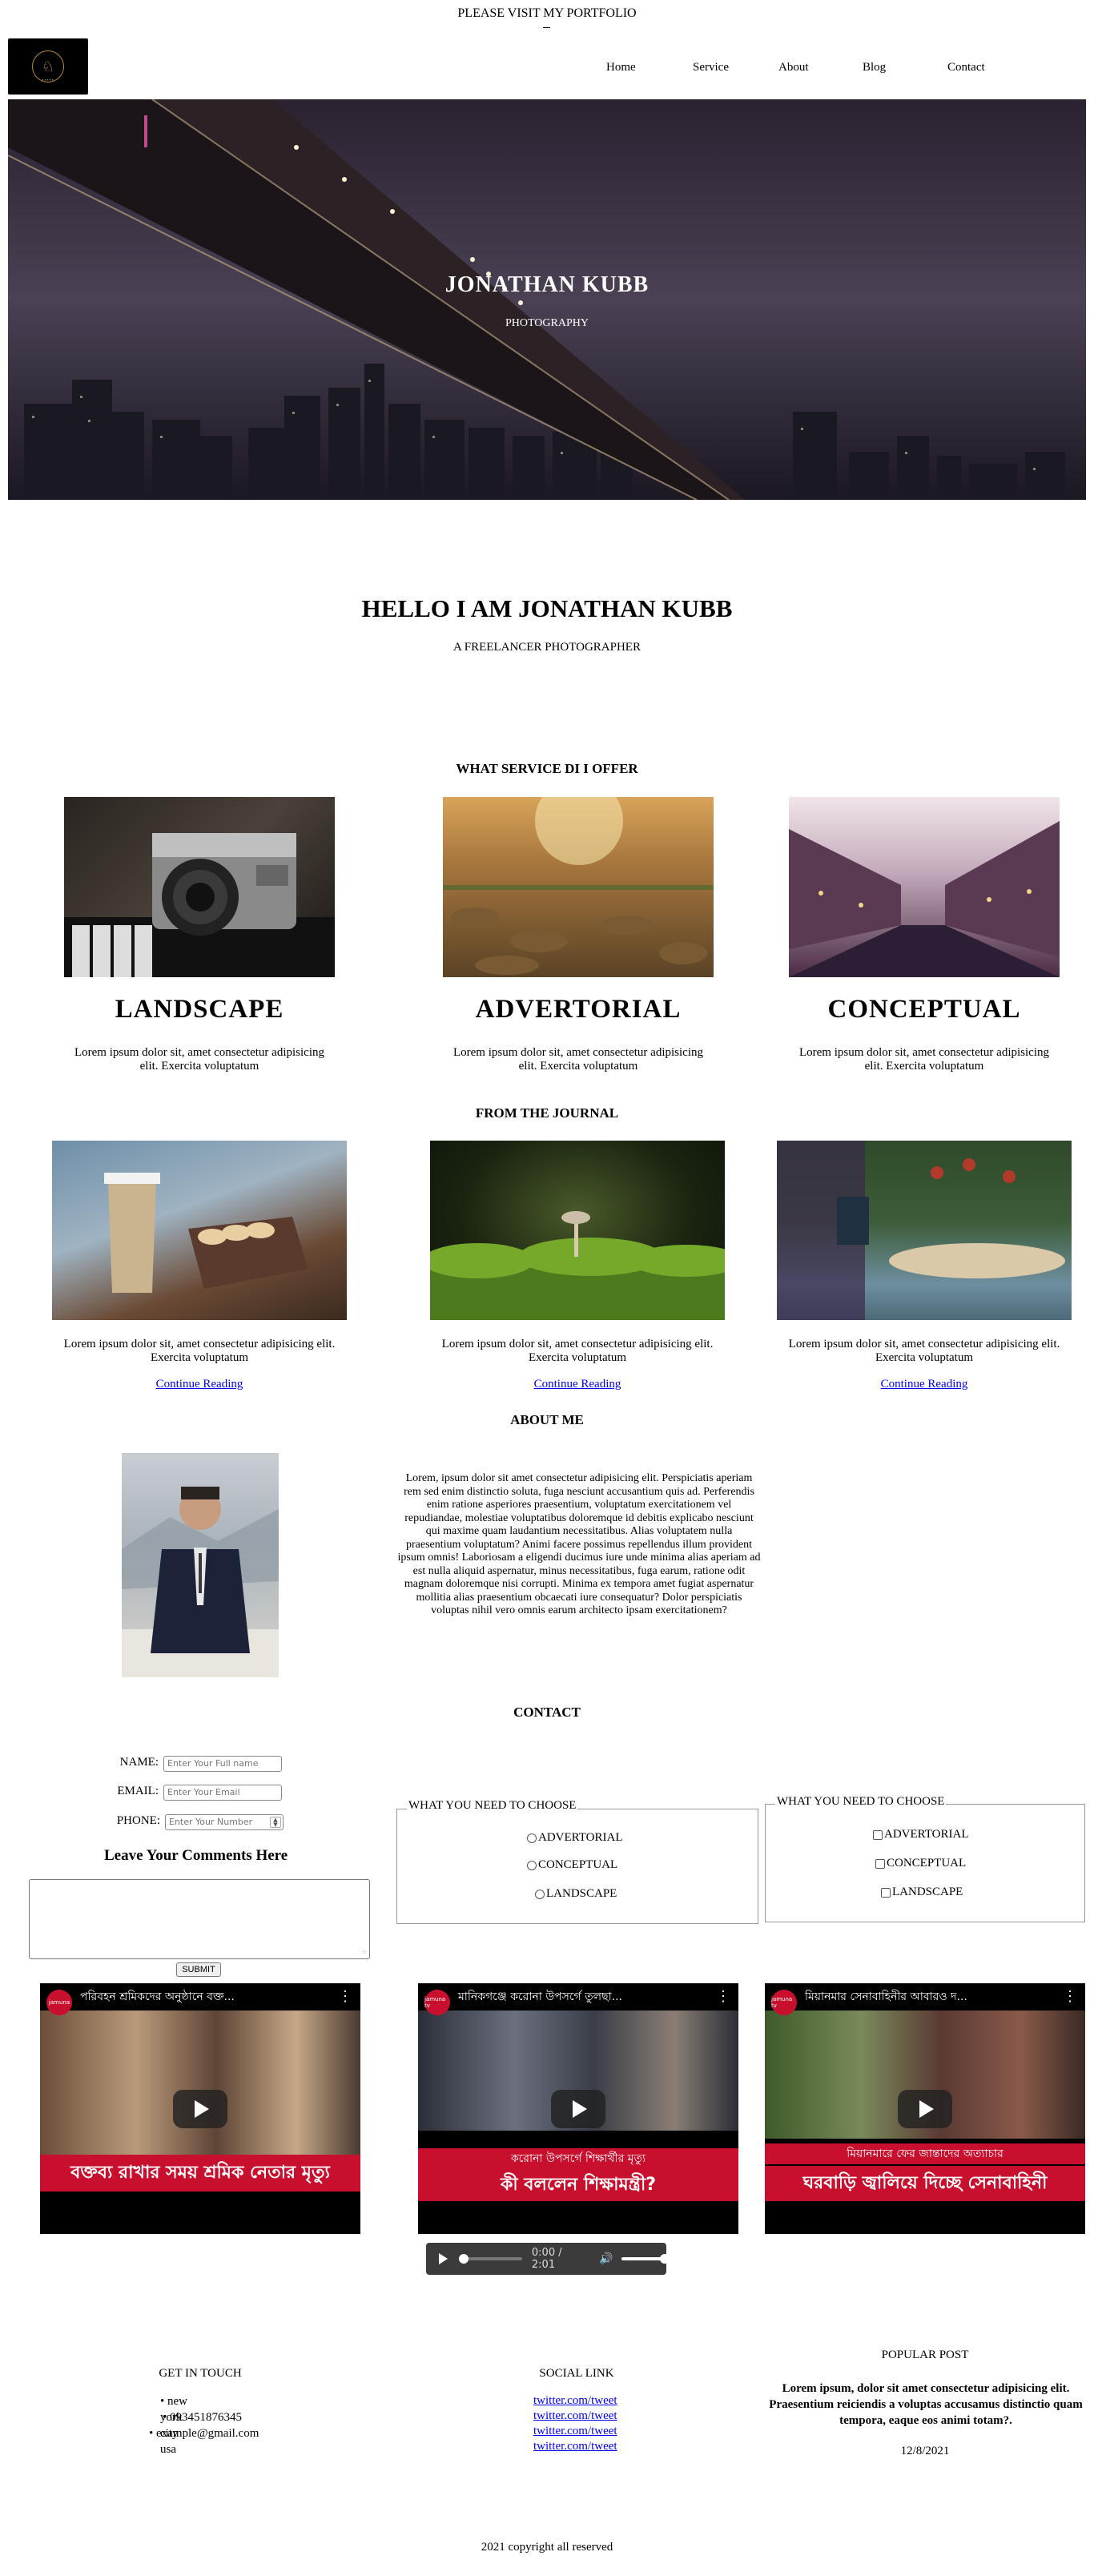 This screenshot has height=2576, width=1094. I want to click on nav-service: Service, so click(711, 67).